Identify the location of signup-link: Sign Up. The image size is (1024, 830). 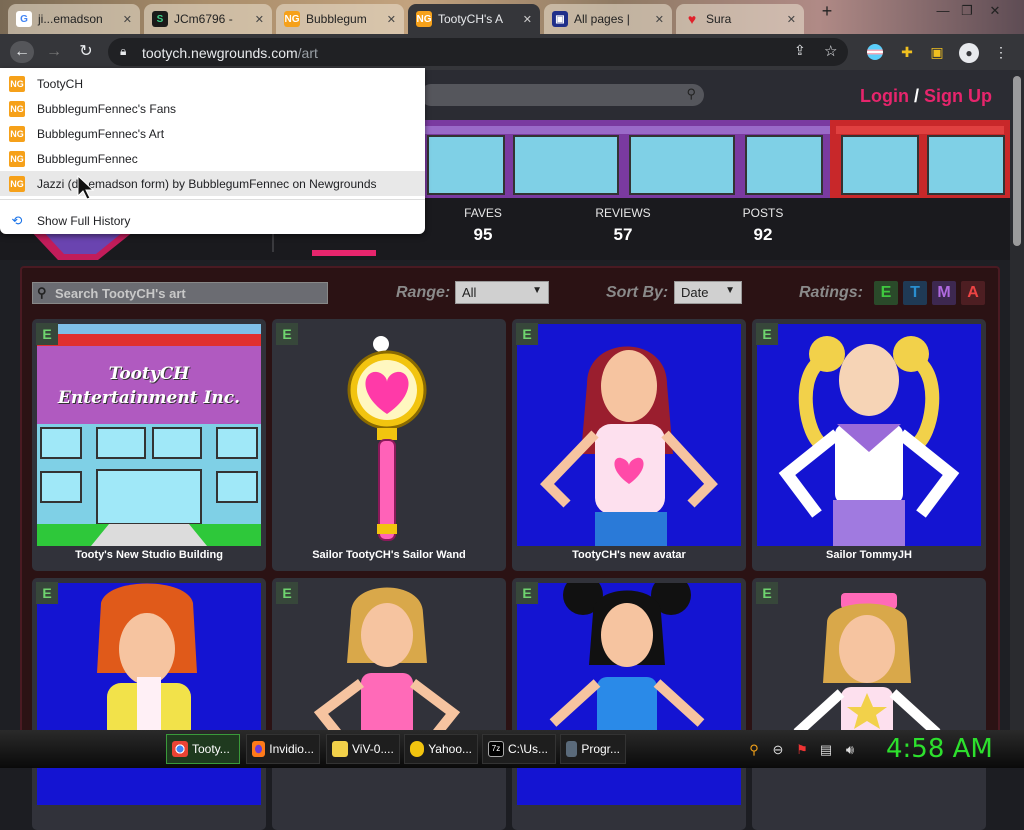
(958, 96).